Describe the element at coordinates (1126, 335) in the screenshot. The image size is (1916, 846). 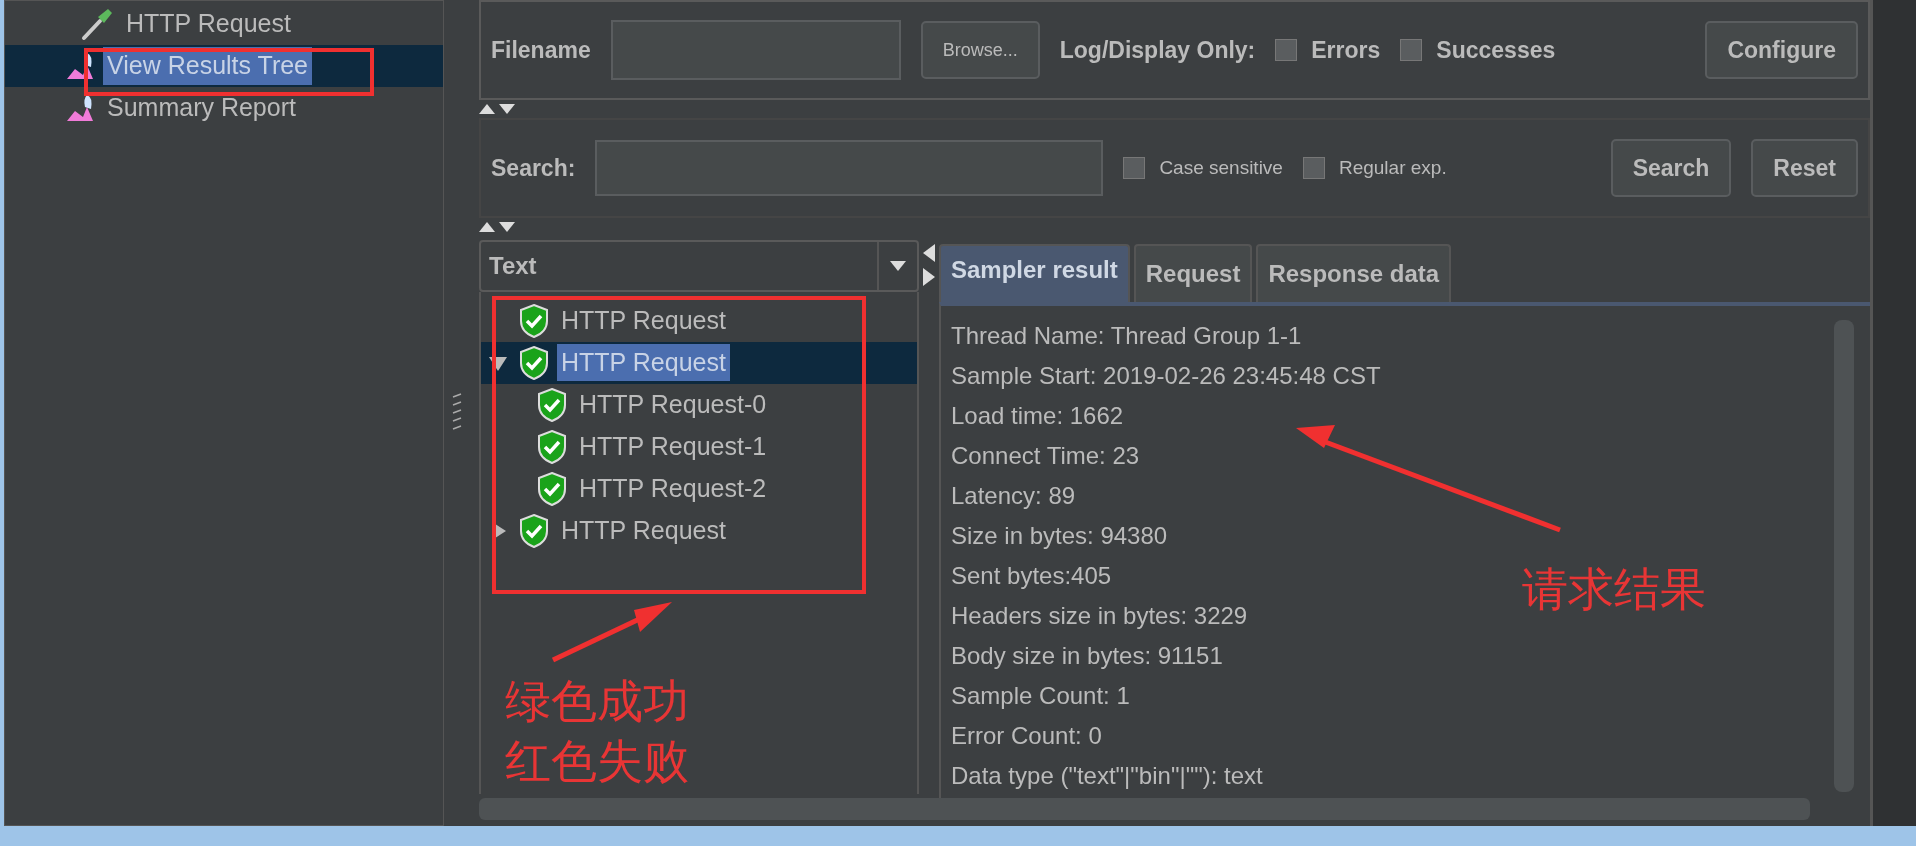
I see `result-line: Thread Name: Thread Group 1-1` at that location.